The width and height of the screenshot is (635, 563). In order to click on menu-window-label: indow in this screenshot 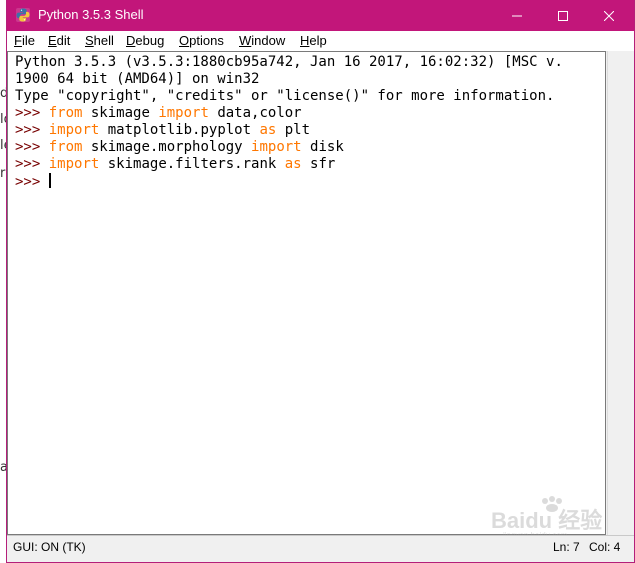, I will do `click(268, 40)`.